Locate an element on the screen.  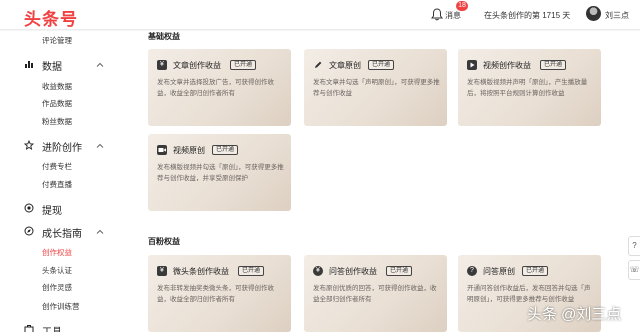
sidebar-group-label: 工具 is located at coordinates (52, 327).